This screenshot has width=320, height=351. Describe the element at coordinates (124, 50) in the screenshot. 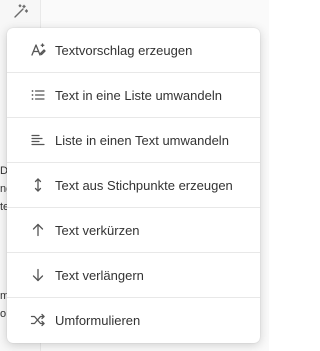

I see `menu-item-label: Textvorschlag erzeugen` at that location.